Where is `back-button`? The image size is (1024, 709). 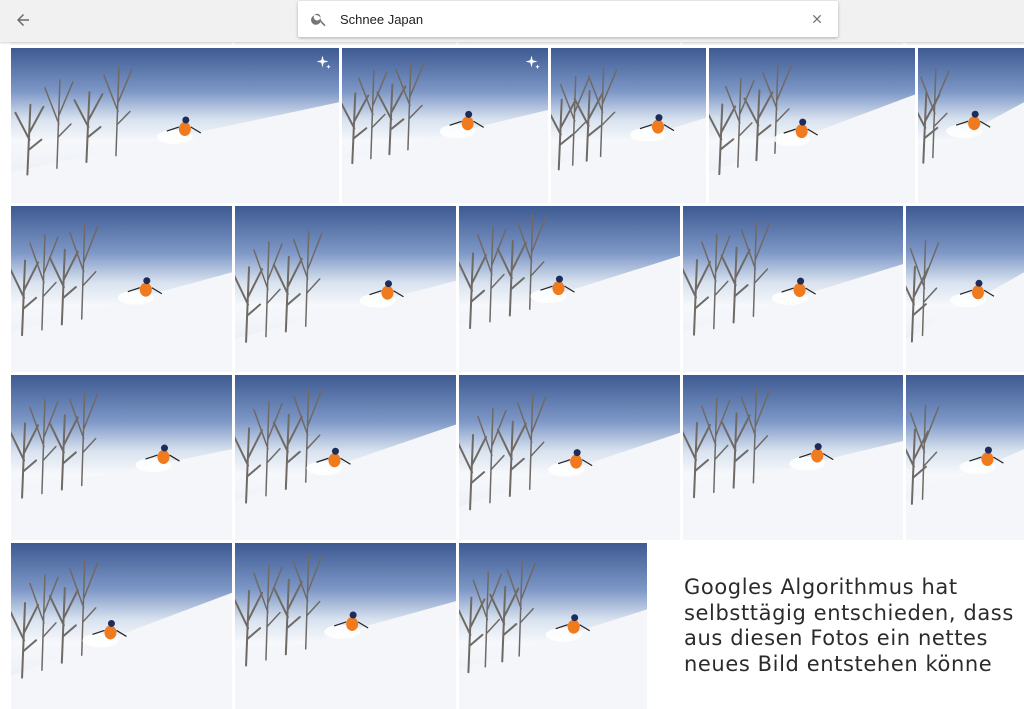 back-button is located at coordinates (23, 20).